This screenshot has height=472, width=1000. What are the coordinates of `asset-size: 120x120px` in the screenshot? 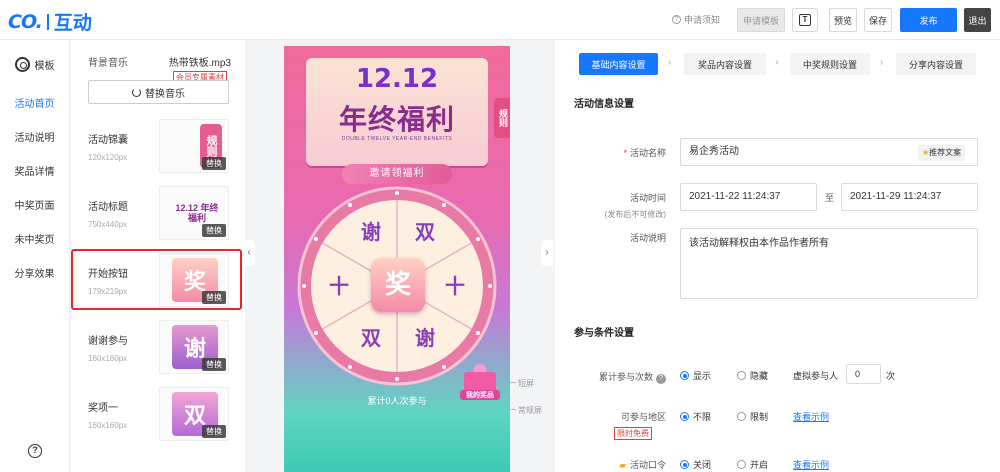 It's located at (108, 157).